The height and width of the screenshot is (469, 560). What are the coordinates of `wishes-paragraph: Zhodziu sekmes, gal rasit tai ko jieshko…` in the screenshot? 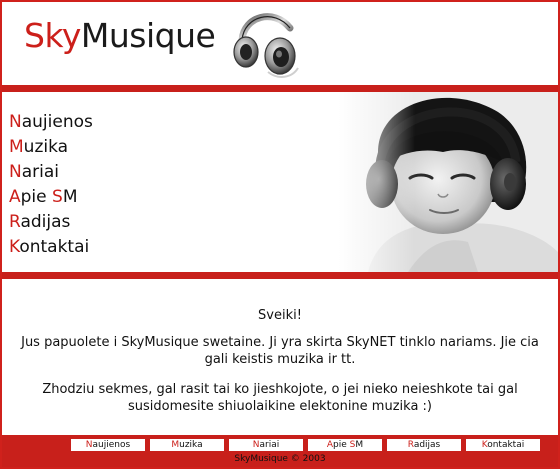 It's located at (280, 398).